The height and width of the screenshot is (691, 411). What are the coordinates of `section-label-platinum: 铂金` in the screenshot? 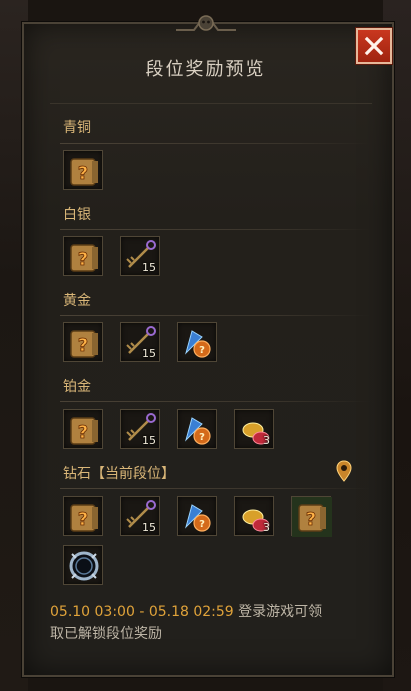 It's located at (77, 387).